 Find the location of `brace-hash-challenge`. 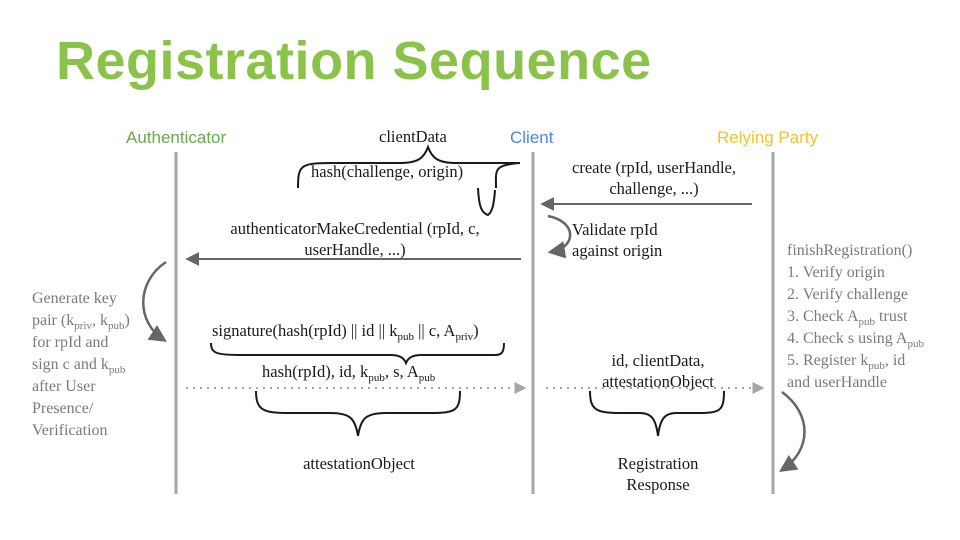

brace-hash-challenge is located at coordinates (486, 202).